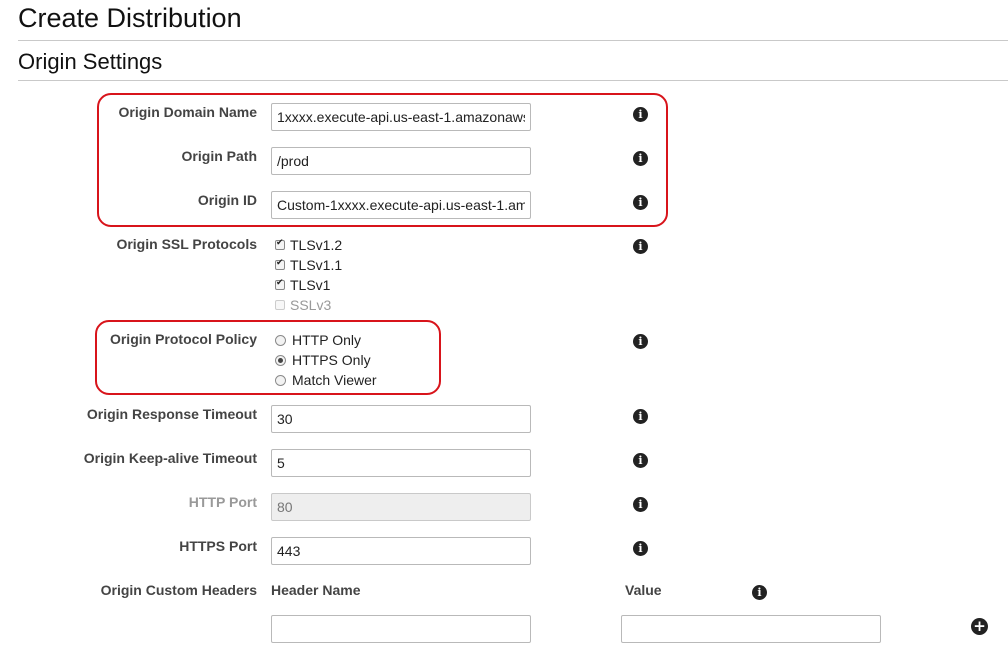  I want to click on origin-id-input, so click(401, 205).